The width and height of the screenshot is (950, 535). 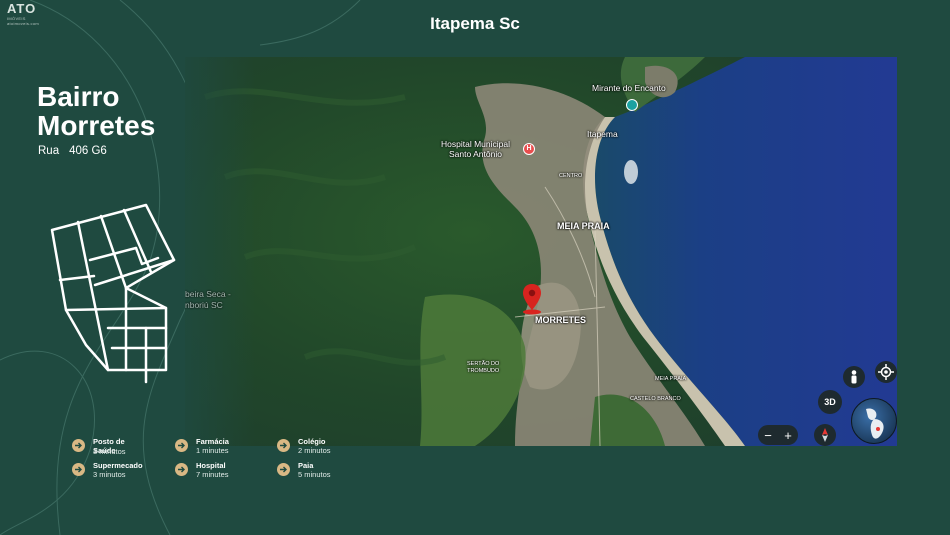 What do you see at coordinates (212, 441) in the screenshot?
I see `legend-name: Farmácia` at bounding box center [212, 441].